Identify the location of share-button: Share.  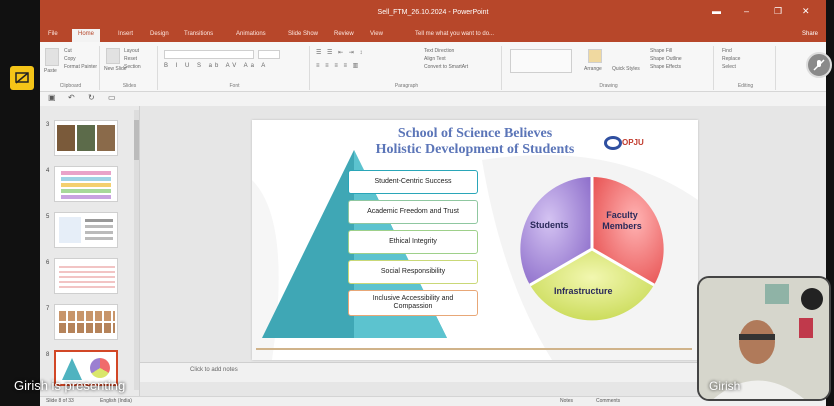
(810, 34).